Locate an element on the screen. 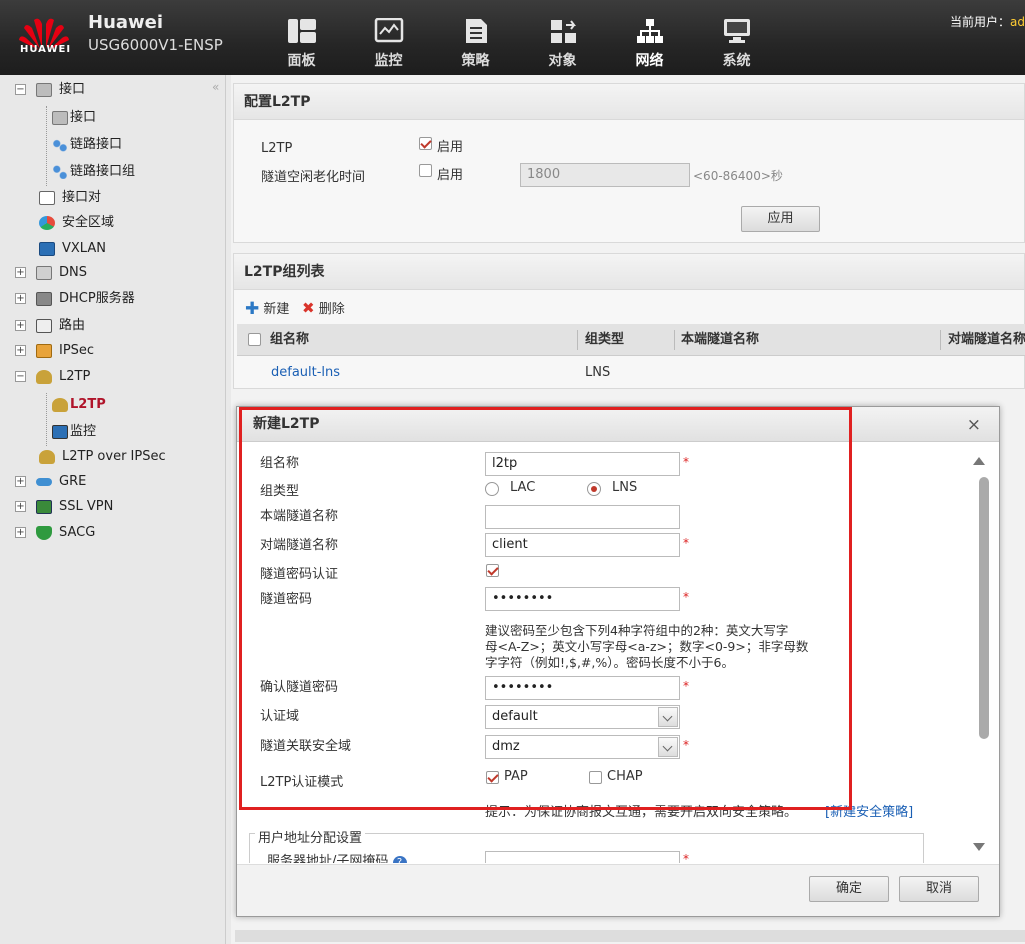  nav-policy: 策略 is located at coordinates (475, 37).